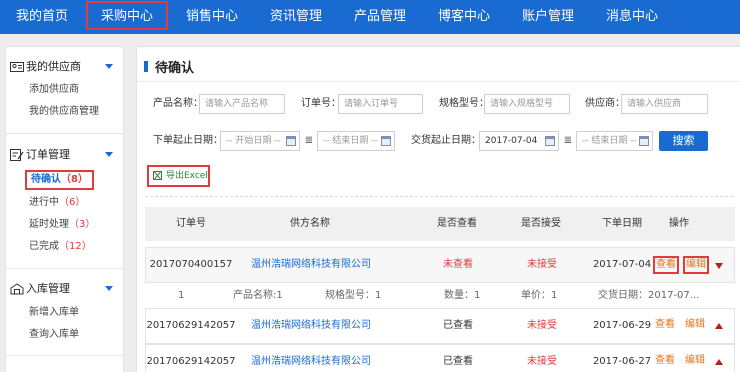  I want to click on sidebar-item-label: 延时处理, so click(49, 224).